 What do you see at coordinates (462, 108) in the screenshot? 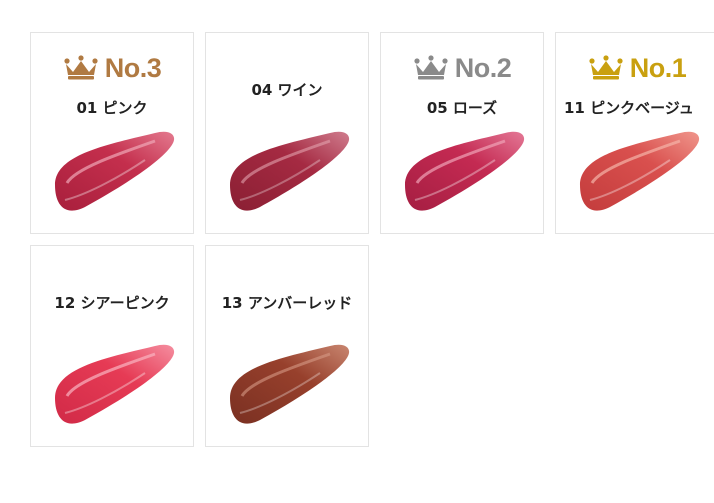
I see `product-name: 05 ローズ` at bounding box center [462, 108].